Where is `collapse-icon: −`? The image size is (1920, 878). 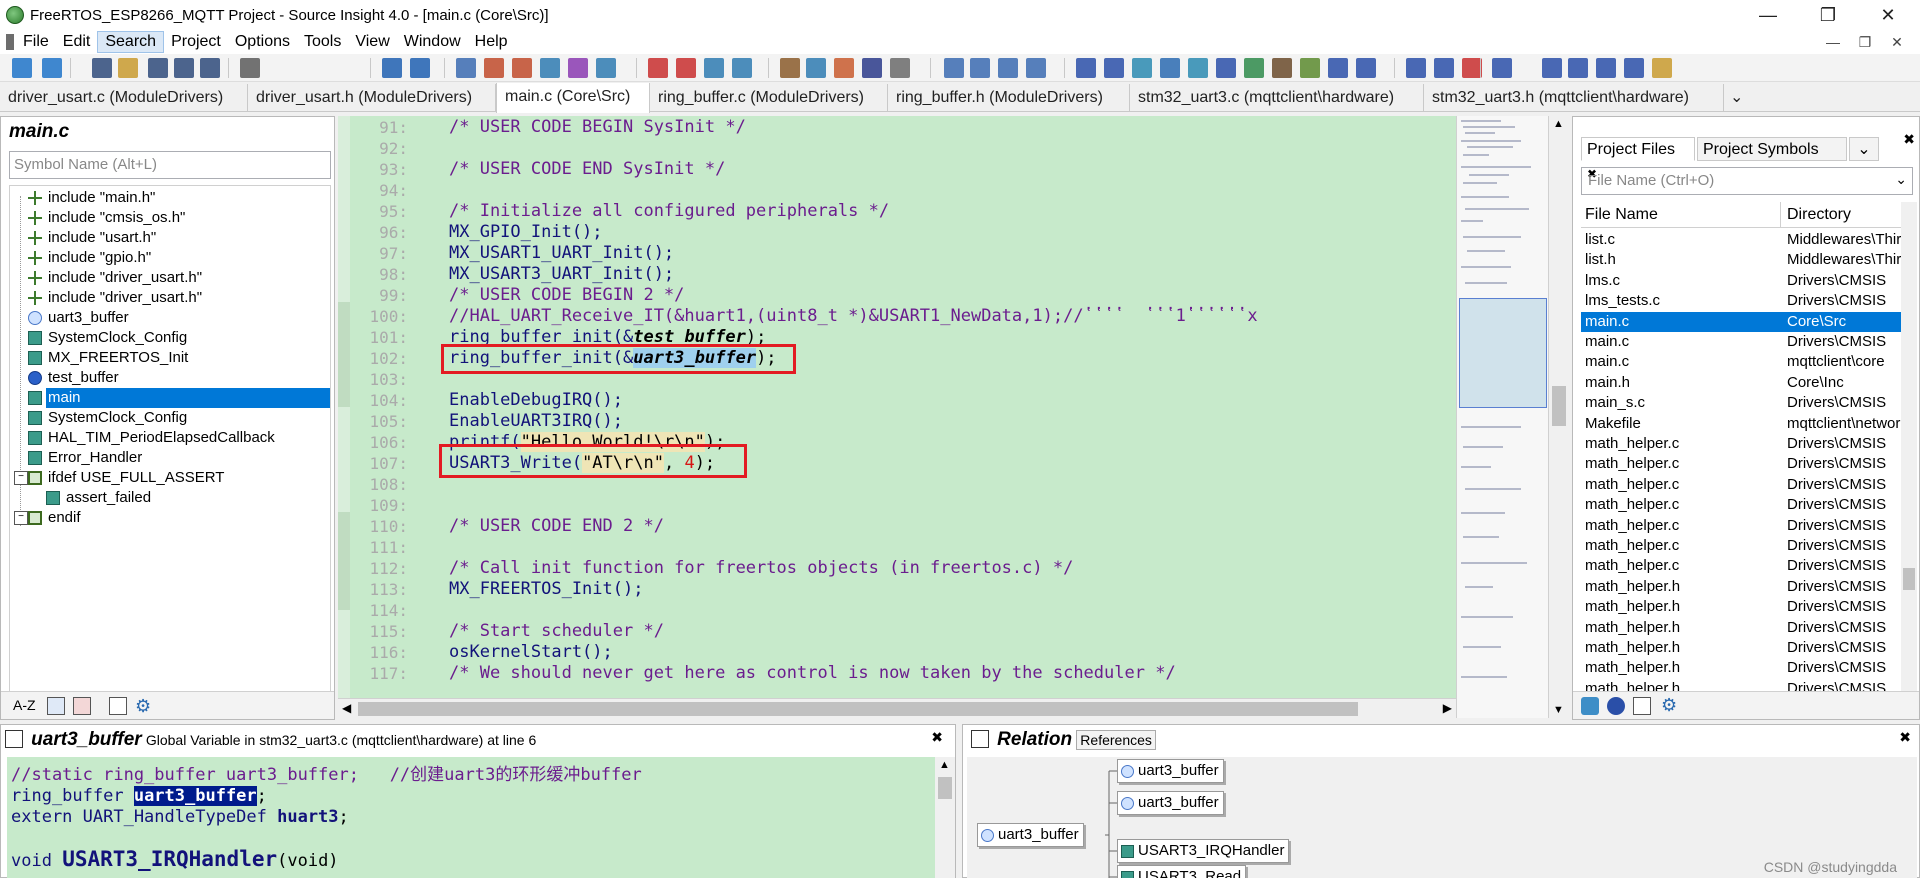 collapse-icon: − is located at coordinates (21, 518).